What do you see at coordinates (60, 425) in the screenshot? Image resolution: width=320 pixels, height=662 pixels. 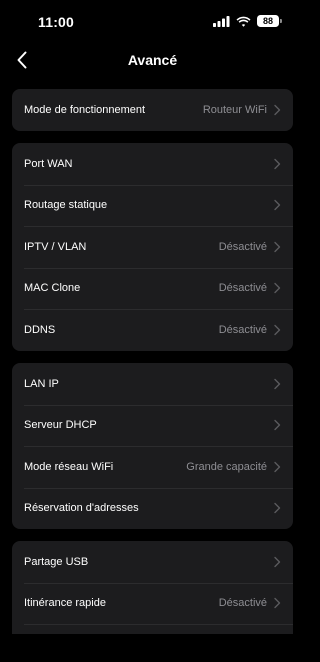 I see `row-label: Serveur DHCP` at bounding box center [60, 425].